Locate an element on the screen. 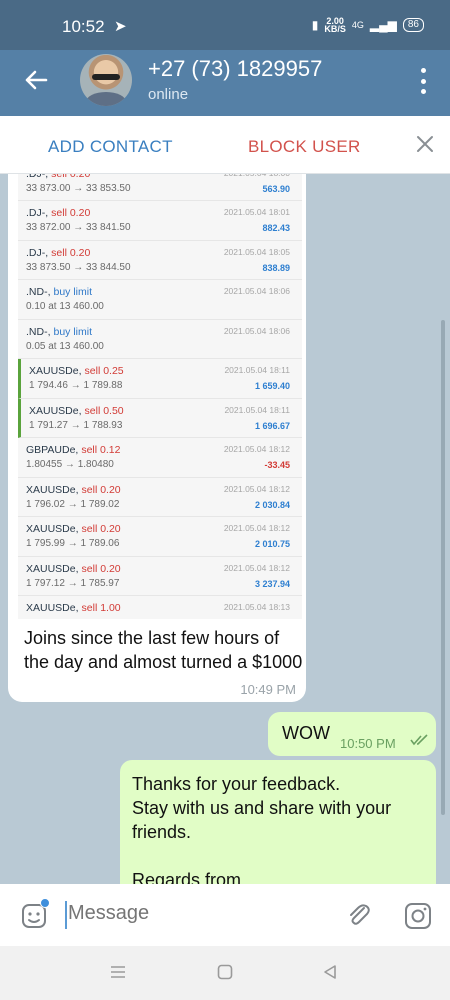 Image resolution: width=450 pixels, height=1000 pixels. text-cursor is located at coordinates (66, 915).